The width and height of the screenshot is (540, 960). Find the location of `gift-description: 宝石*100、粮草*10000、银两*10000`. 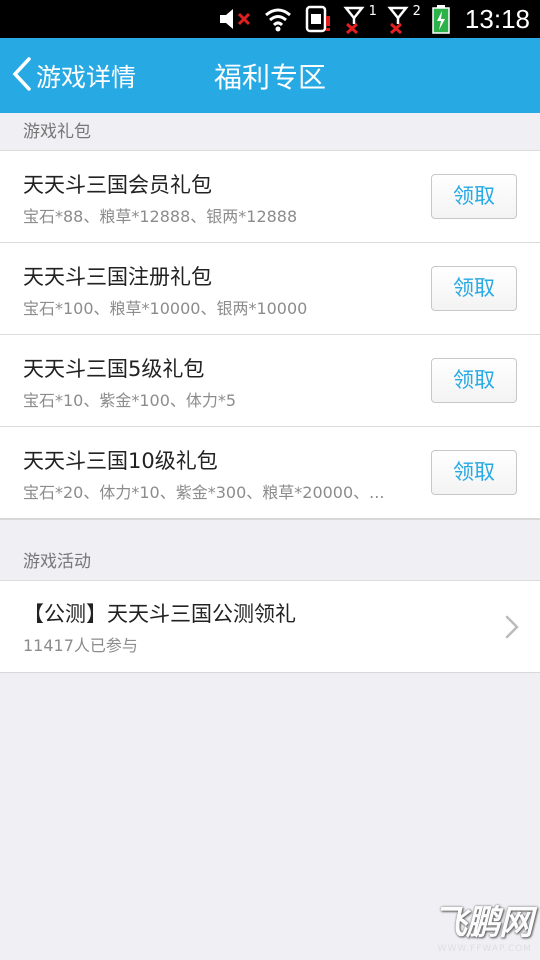

gift-description: 宝石*100、粮草*10000、银两*10000 is located at coordinates (165, 308).